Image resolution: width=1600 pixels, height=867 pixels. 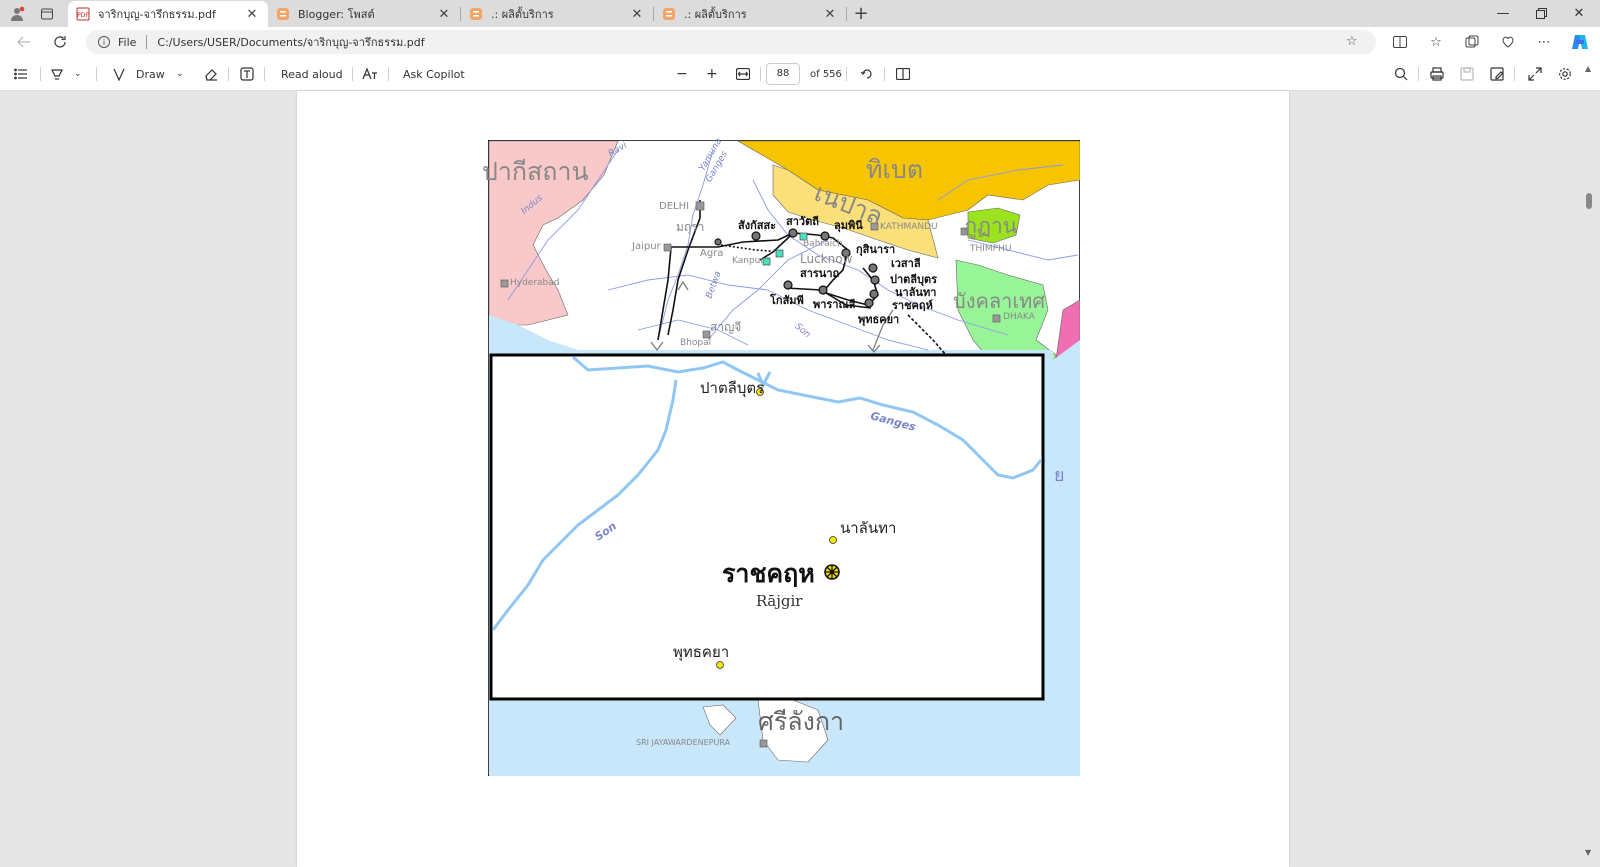 What do you see at coordinates (557, 14) in the screenshot?
I see `tab-service-1: .: ผลิตั้บริการ ✕` at bounding box center [557, 14].